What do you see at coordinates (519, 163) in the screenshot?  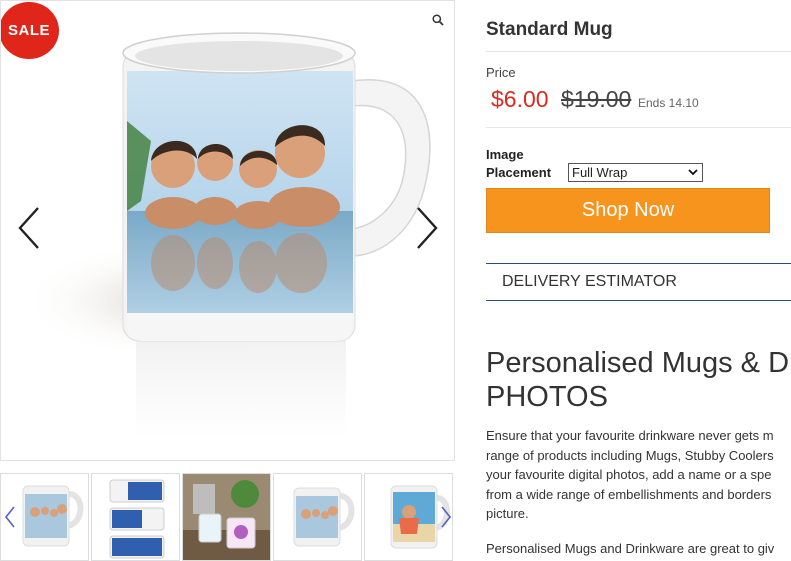 I see `image-placement-label: Image Placement` at bounding box center [519, 163].